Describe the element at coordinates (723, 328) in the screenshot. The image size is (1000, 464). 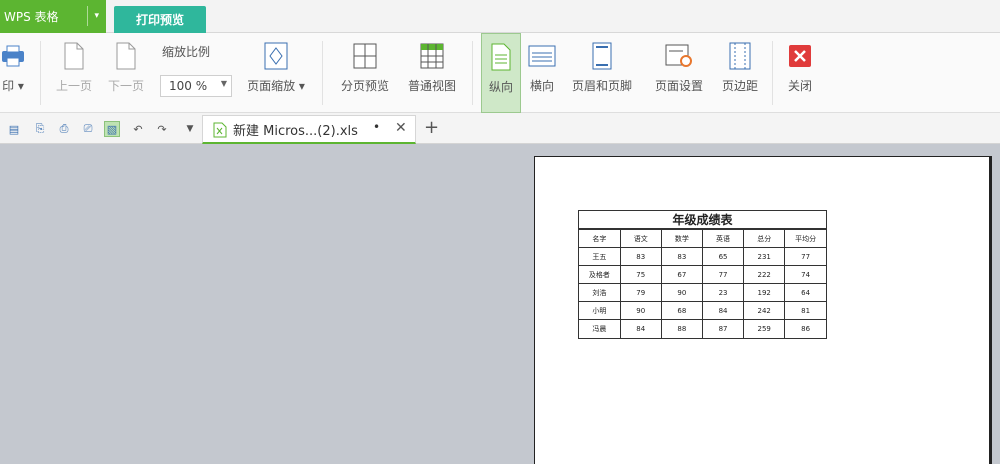
I see `table-cell: 87` at that location.